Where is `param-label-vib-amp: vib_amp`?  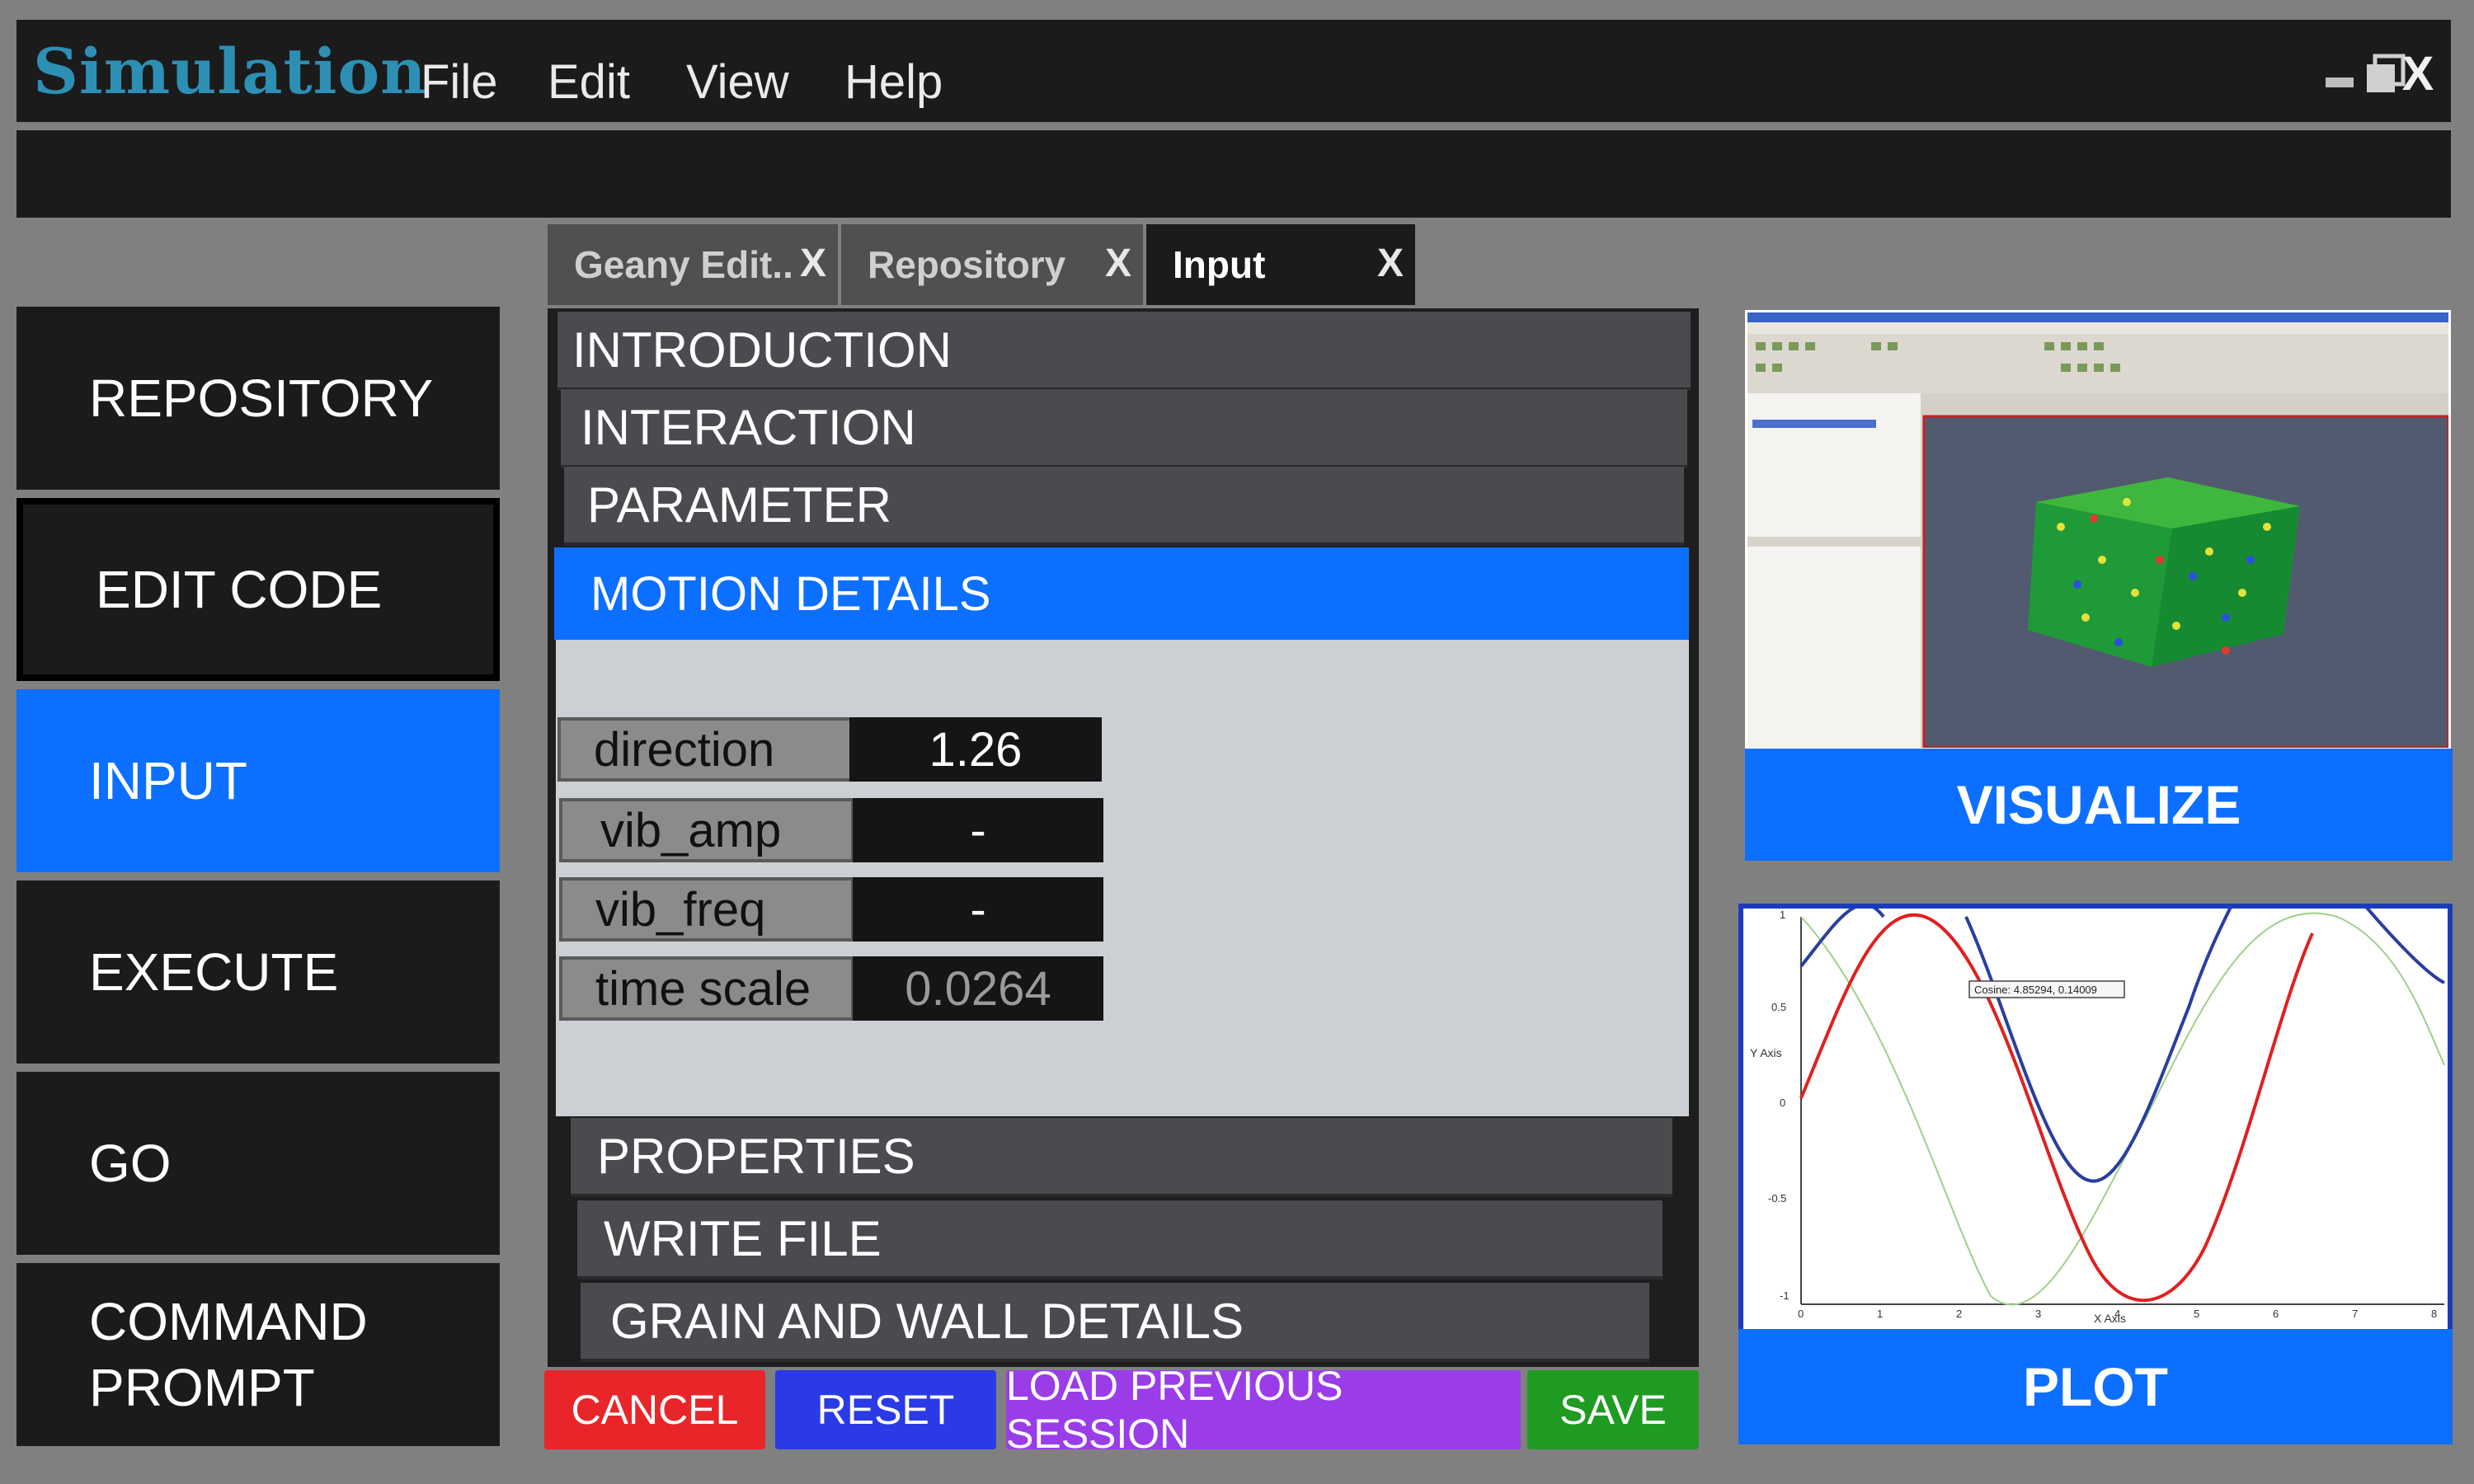
param-label-vib-amp: vib_amp is located at coordinates (706, 830).